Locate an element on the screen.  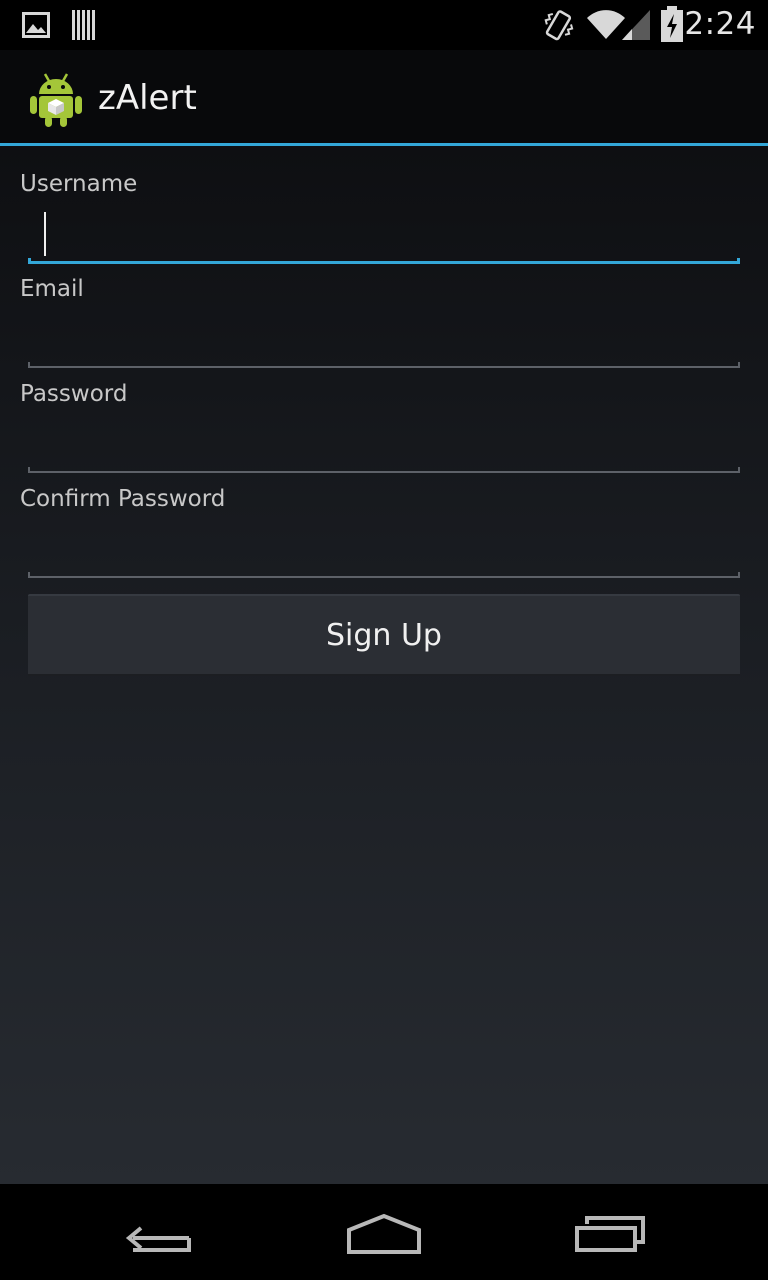
username-underline is located at coordinates (384, 261).